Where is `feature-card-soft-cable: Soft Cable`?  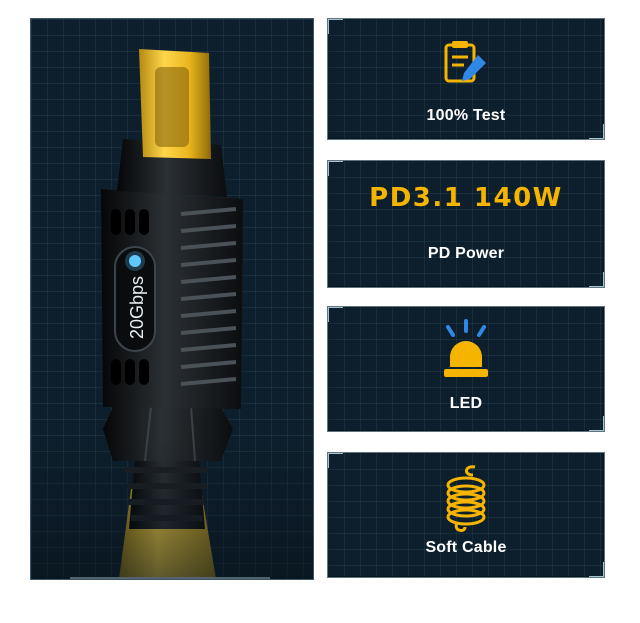 feature-card-soft-cable: Soft Cable is located at coordinates (466, 515).